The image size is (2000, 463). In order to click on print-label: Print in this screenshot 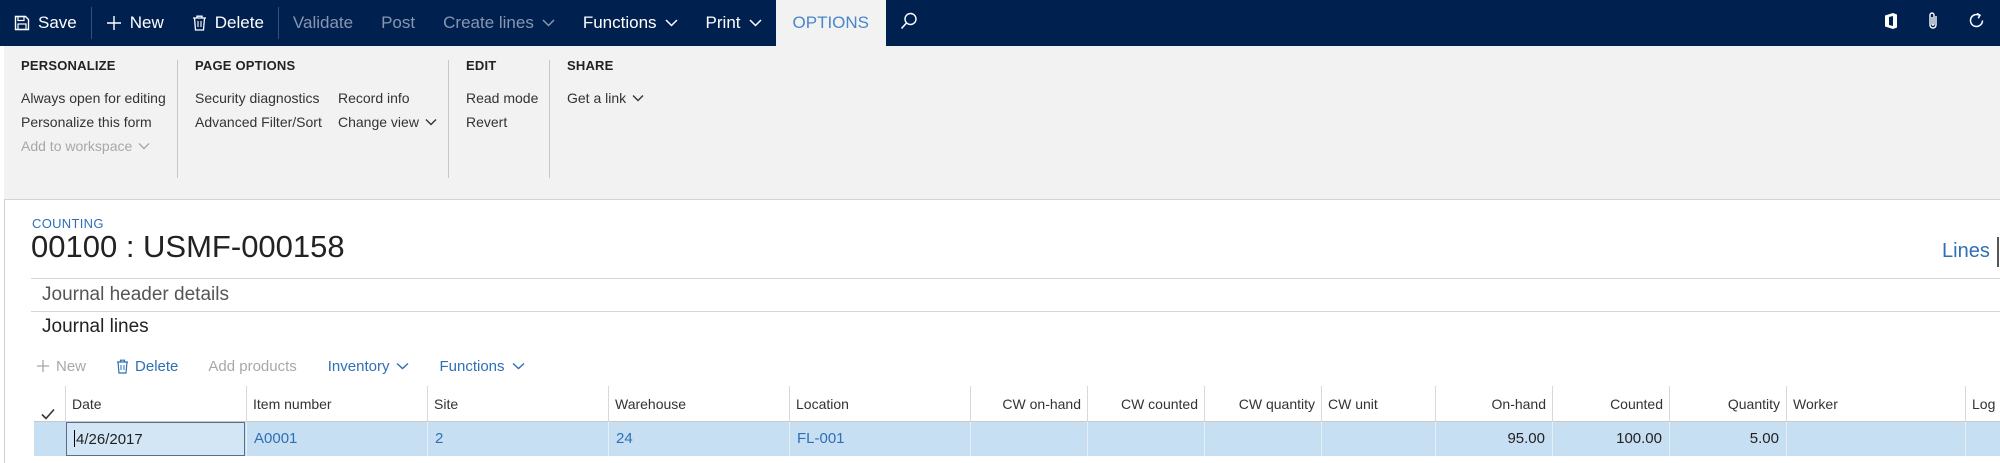, I will do `click(723, 22)`.